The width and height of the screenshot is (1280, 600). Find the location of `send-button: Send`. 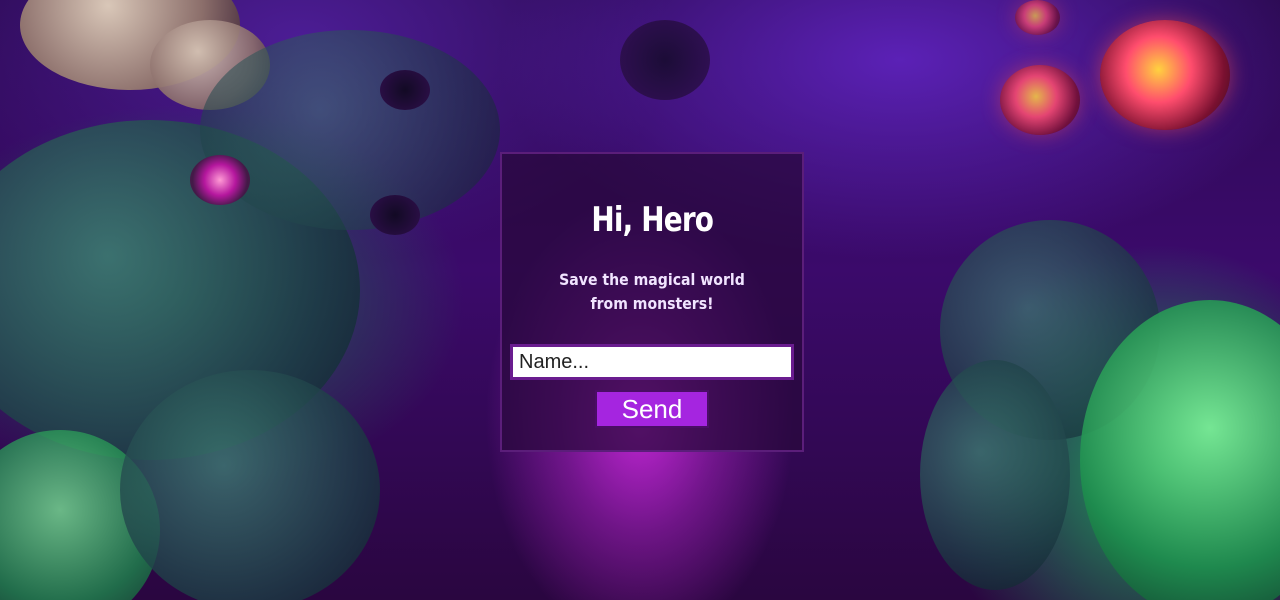

send-button: Send is located at coordinates (652, 409).